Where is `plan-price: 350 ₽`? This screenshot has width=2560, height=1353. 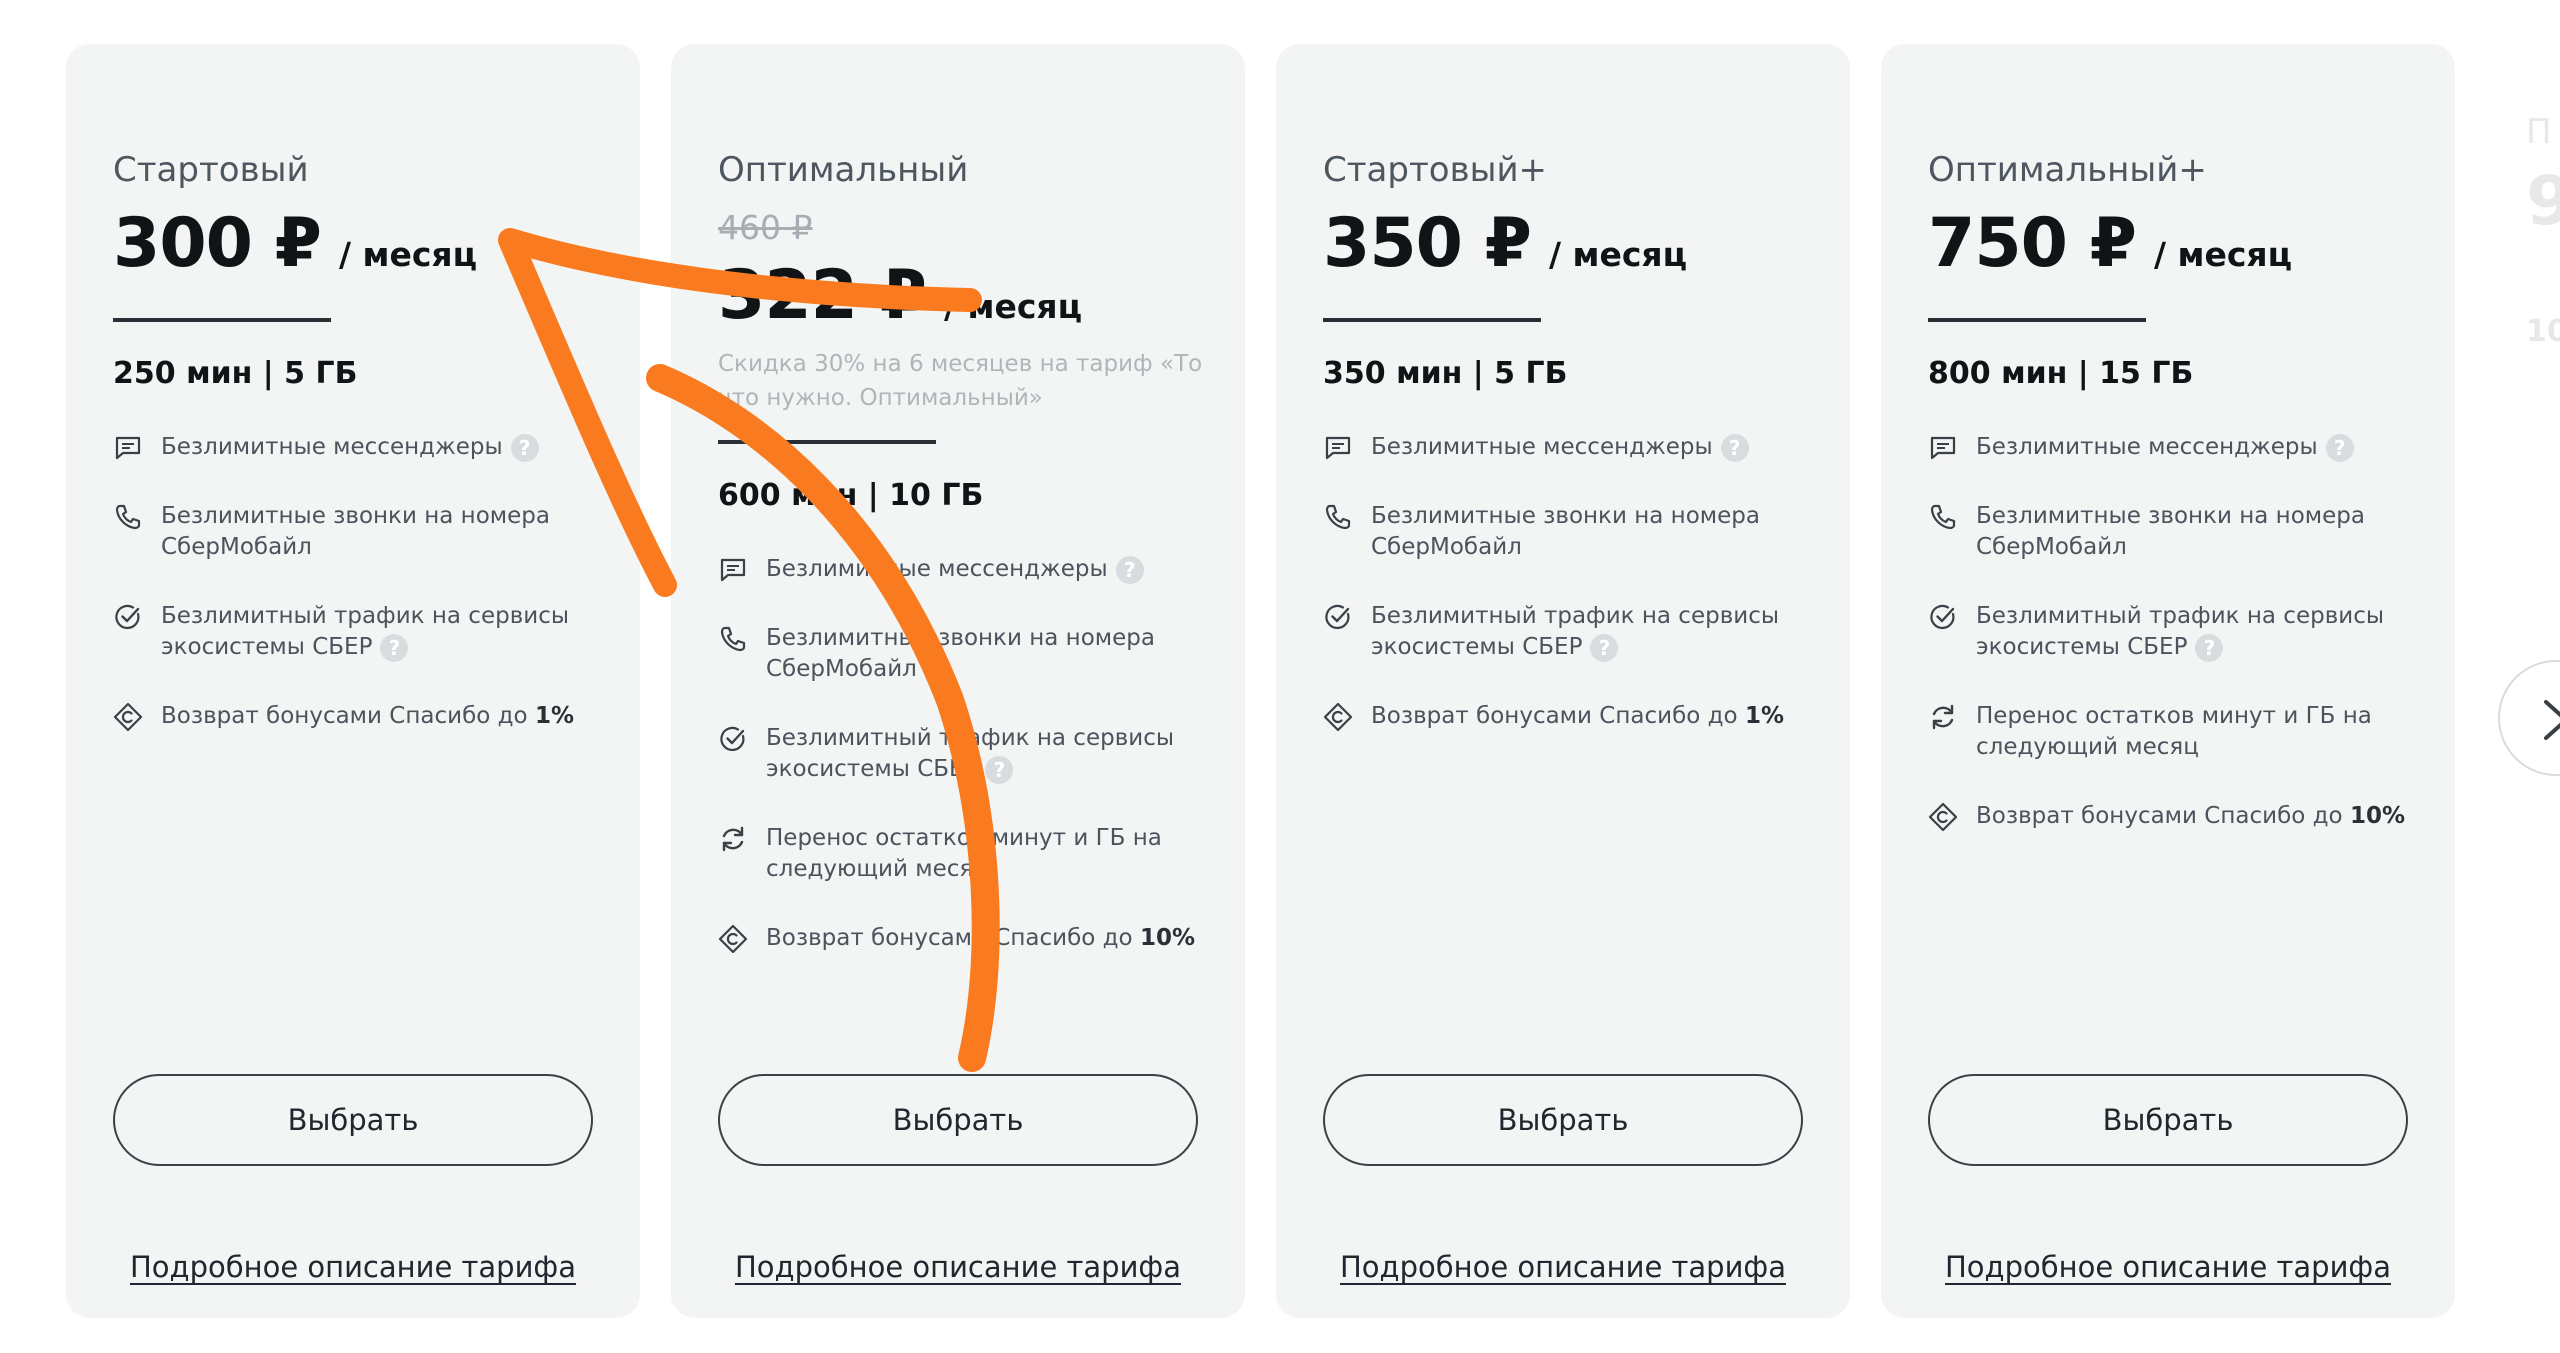
plan-price: 350 ₽ is located at coordinates (1427, 243).